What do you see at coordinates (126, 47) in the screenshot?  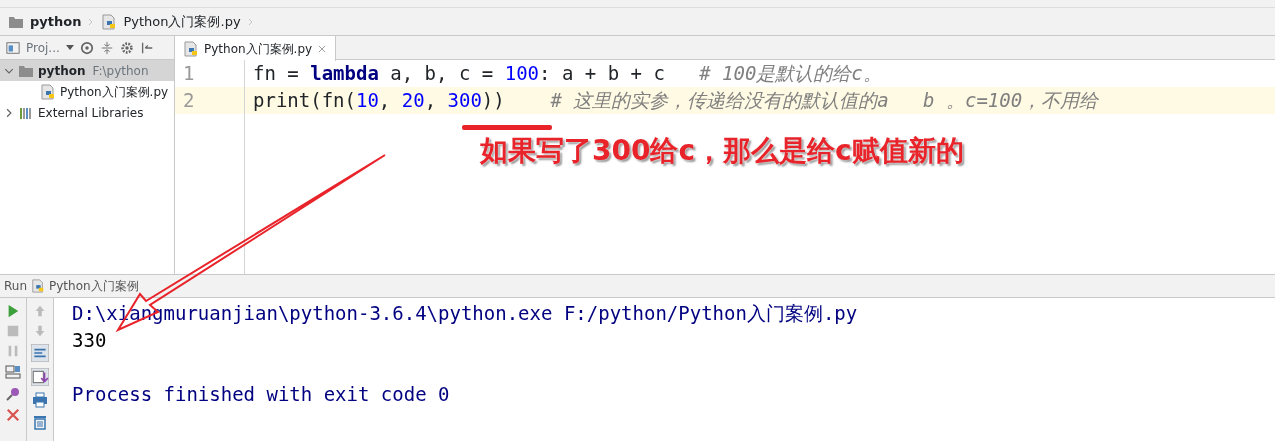 I see `settings-icon` at bounding box center [126, 47].